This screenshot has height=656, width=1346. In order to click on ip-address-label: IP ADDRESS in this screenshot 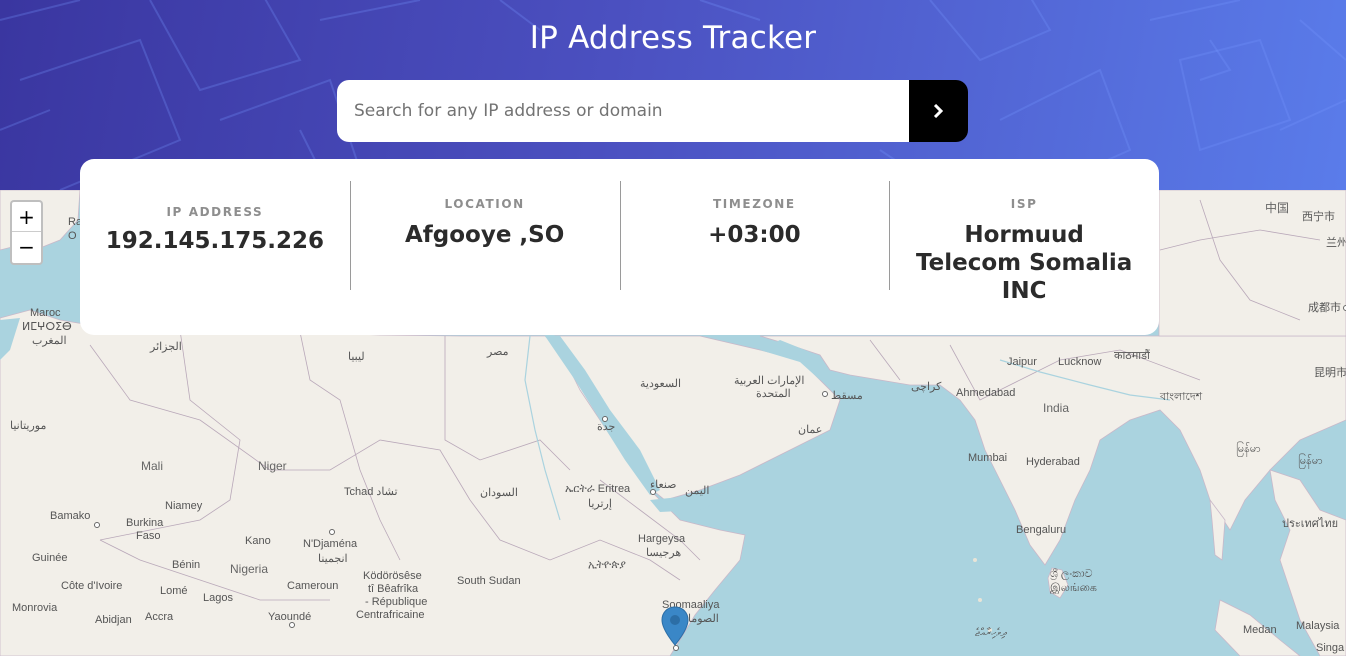, I will do `click(215, 212)`.